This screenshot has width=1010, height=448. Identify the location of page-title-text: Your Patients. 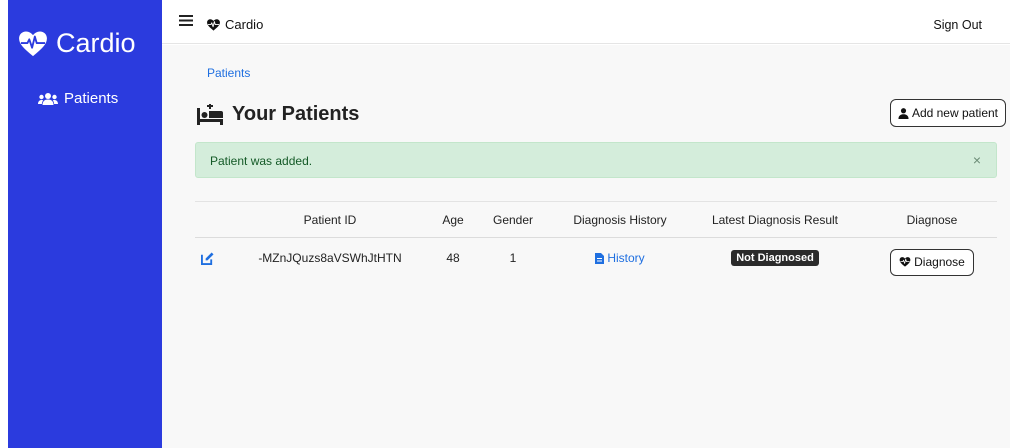
(296, 114).